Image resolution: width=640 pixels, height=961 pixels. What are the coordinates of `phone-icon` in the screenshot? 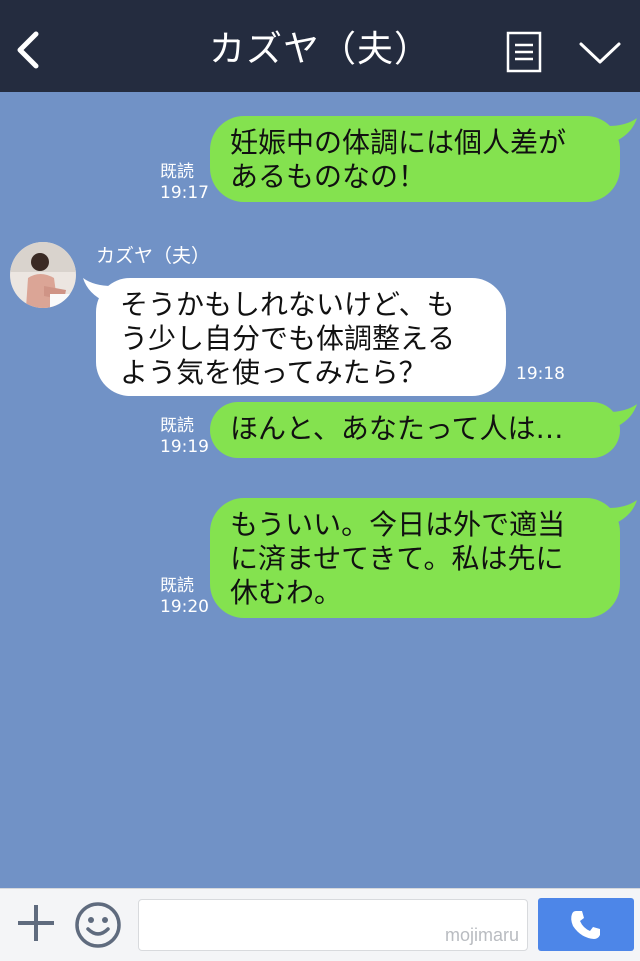 It's located at (585, 925).